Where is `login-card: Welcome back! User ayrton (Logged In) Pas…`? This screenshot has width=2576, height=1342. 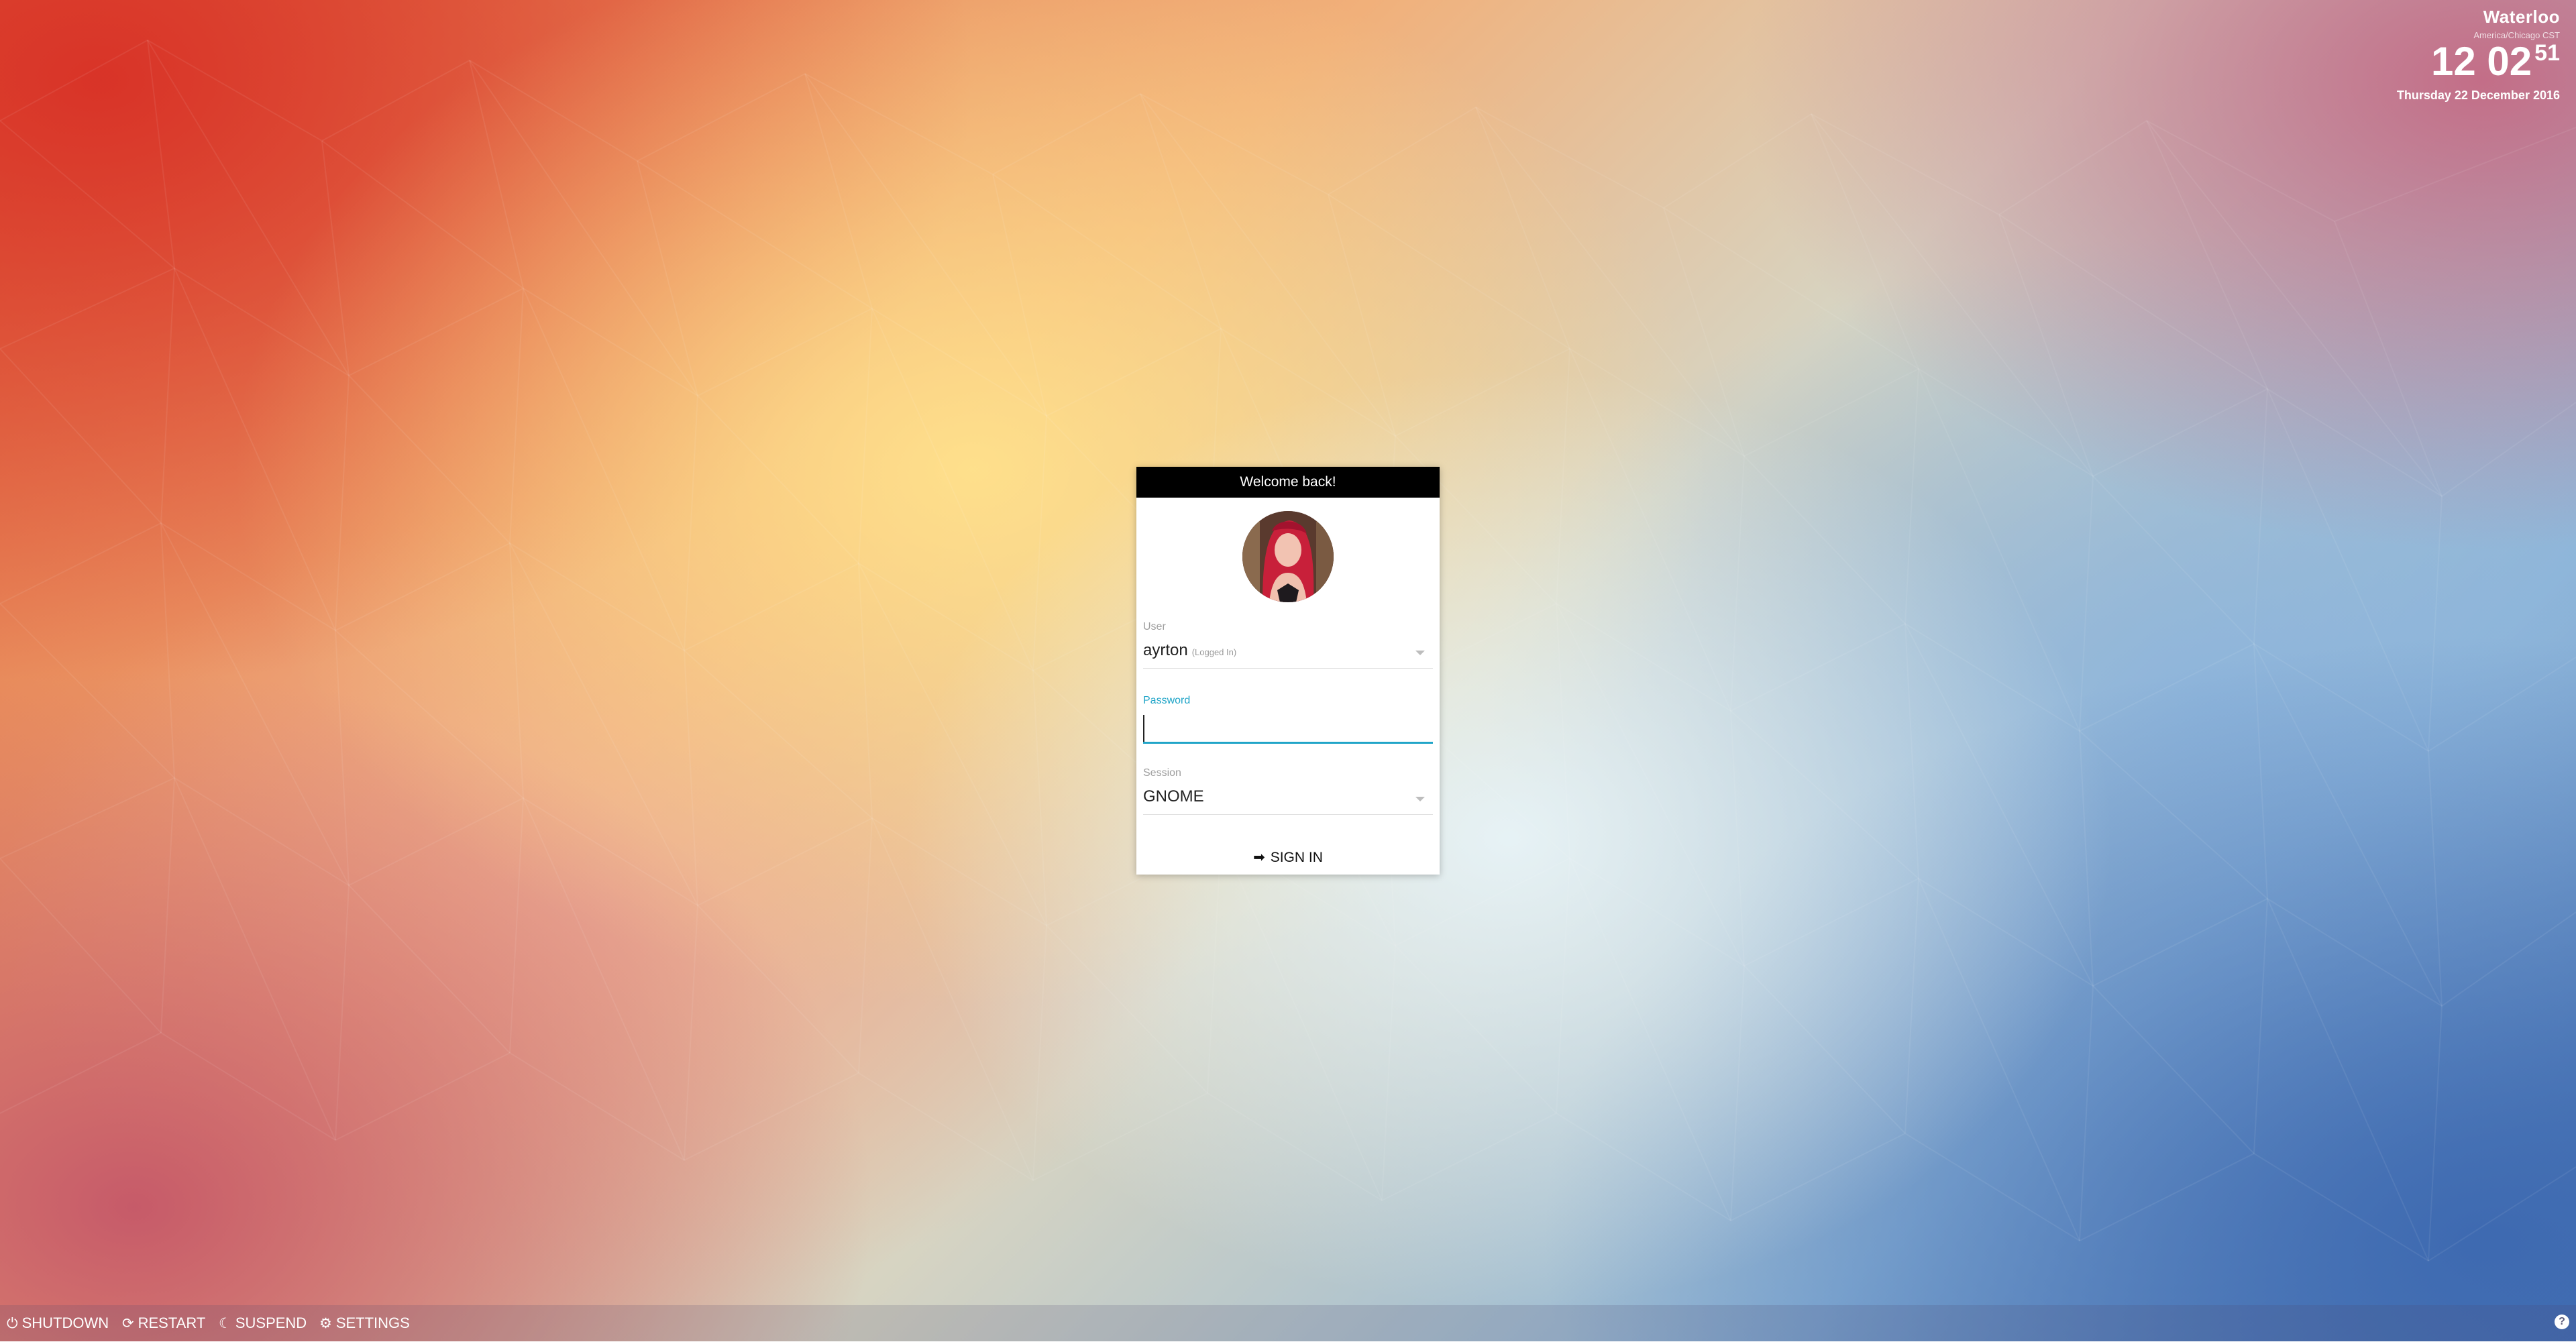 login-card: Welcome back! User ayrton (Logged In) Pas… is located at coordinates (1288, 671).